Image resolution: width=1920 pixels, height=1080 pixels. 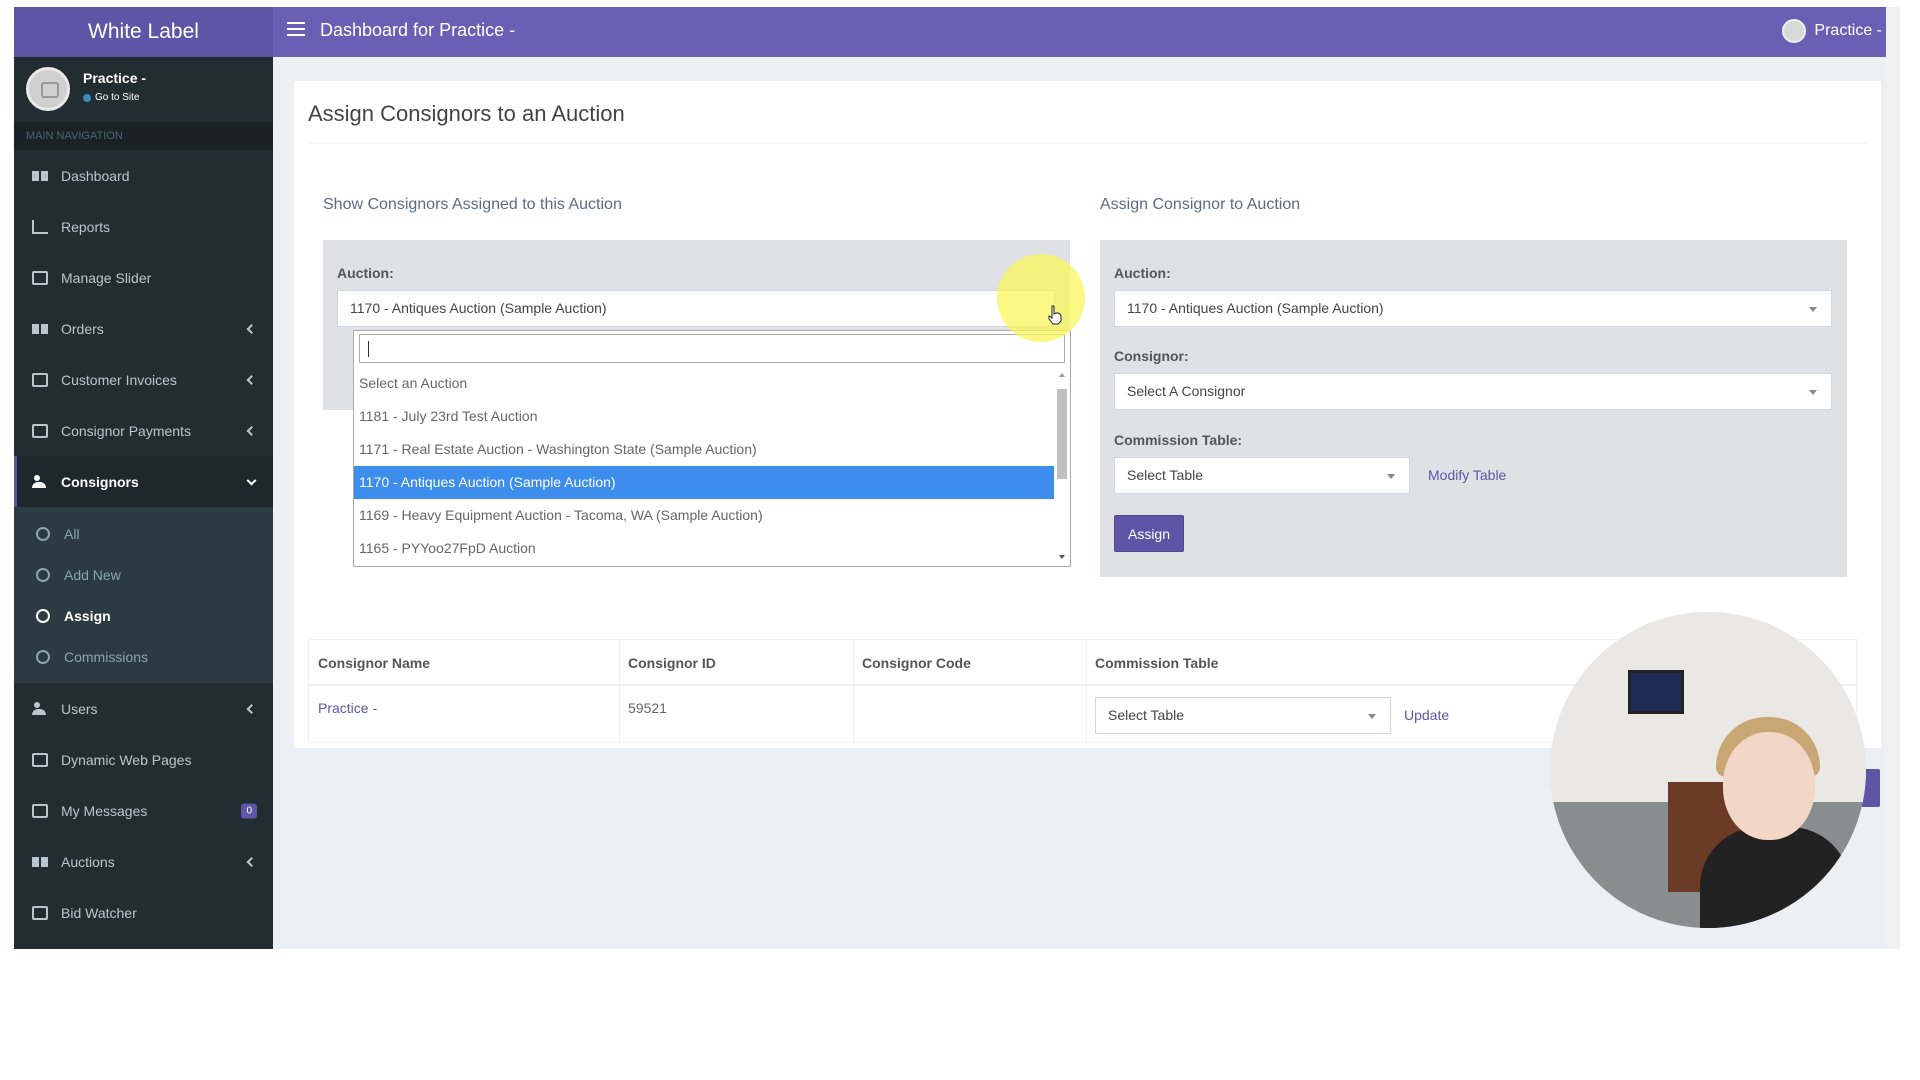 What do you see at coordinates (143, 481) in the screenshot?
I see `sidebar-item-consignors: Consignors` at bounding box center [143, 481].